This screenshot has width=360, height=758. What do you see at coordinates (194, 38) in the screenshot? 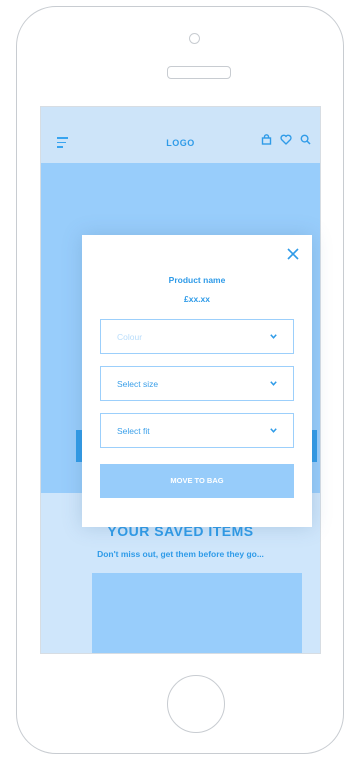
I see `camera-icon` at bounding box center [194, 38].